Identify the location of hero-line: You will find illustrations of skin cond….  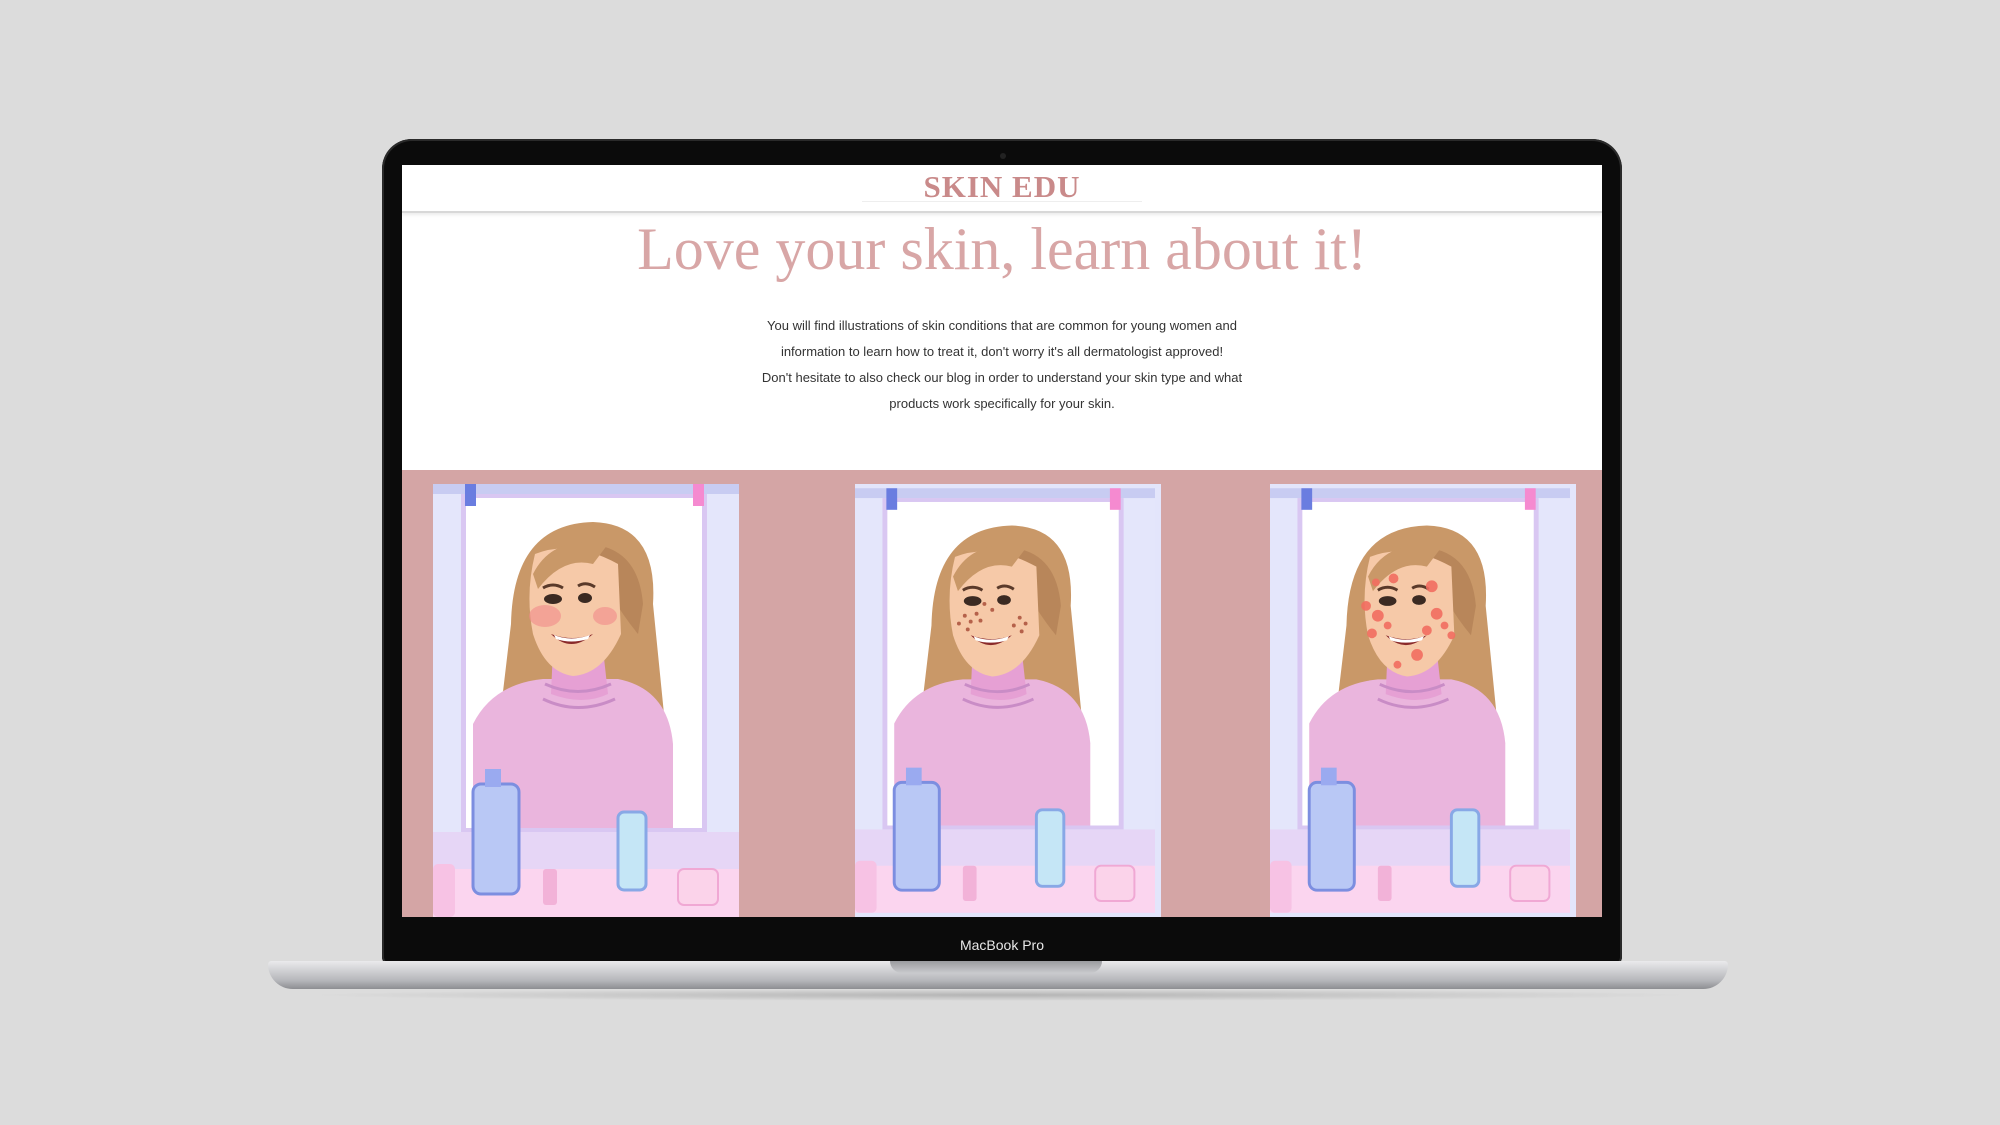
(1002, 325).